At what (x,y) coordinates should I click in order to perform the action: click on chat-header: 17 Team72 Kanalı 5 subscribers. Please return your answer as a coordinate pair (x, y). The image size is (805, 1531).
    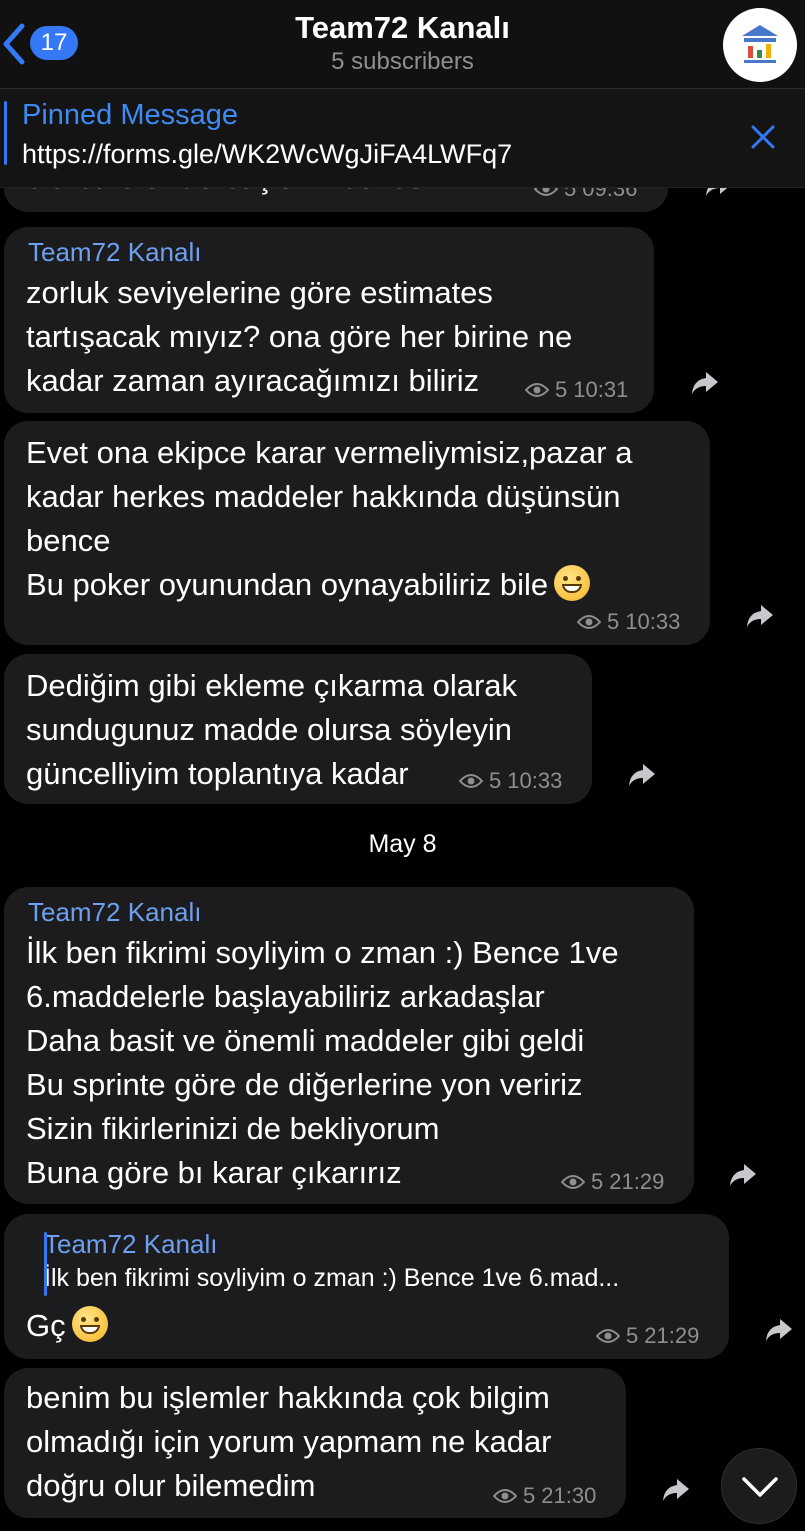
    Looking at the image, I should click on (402, 44).